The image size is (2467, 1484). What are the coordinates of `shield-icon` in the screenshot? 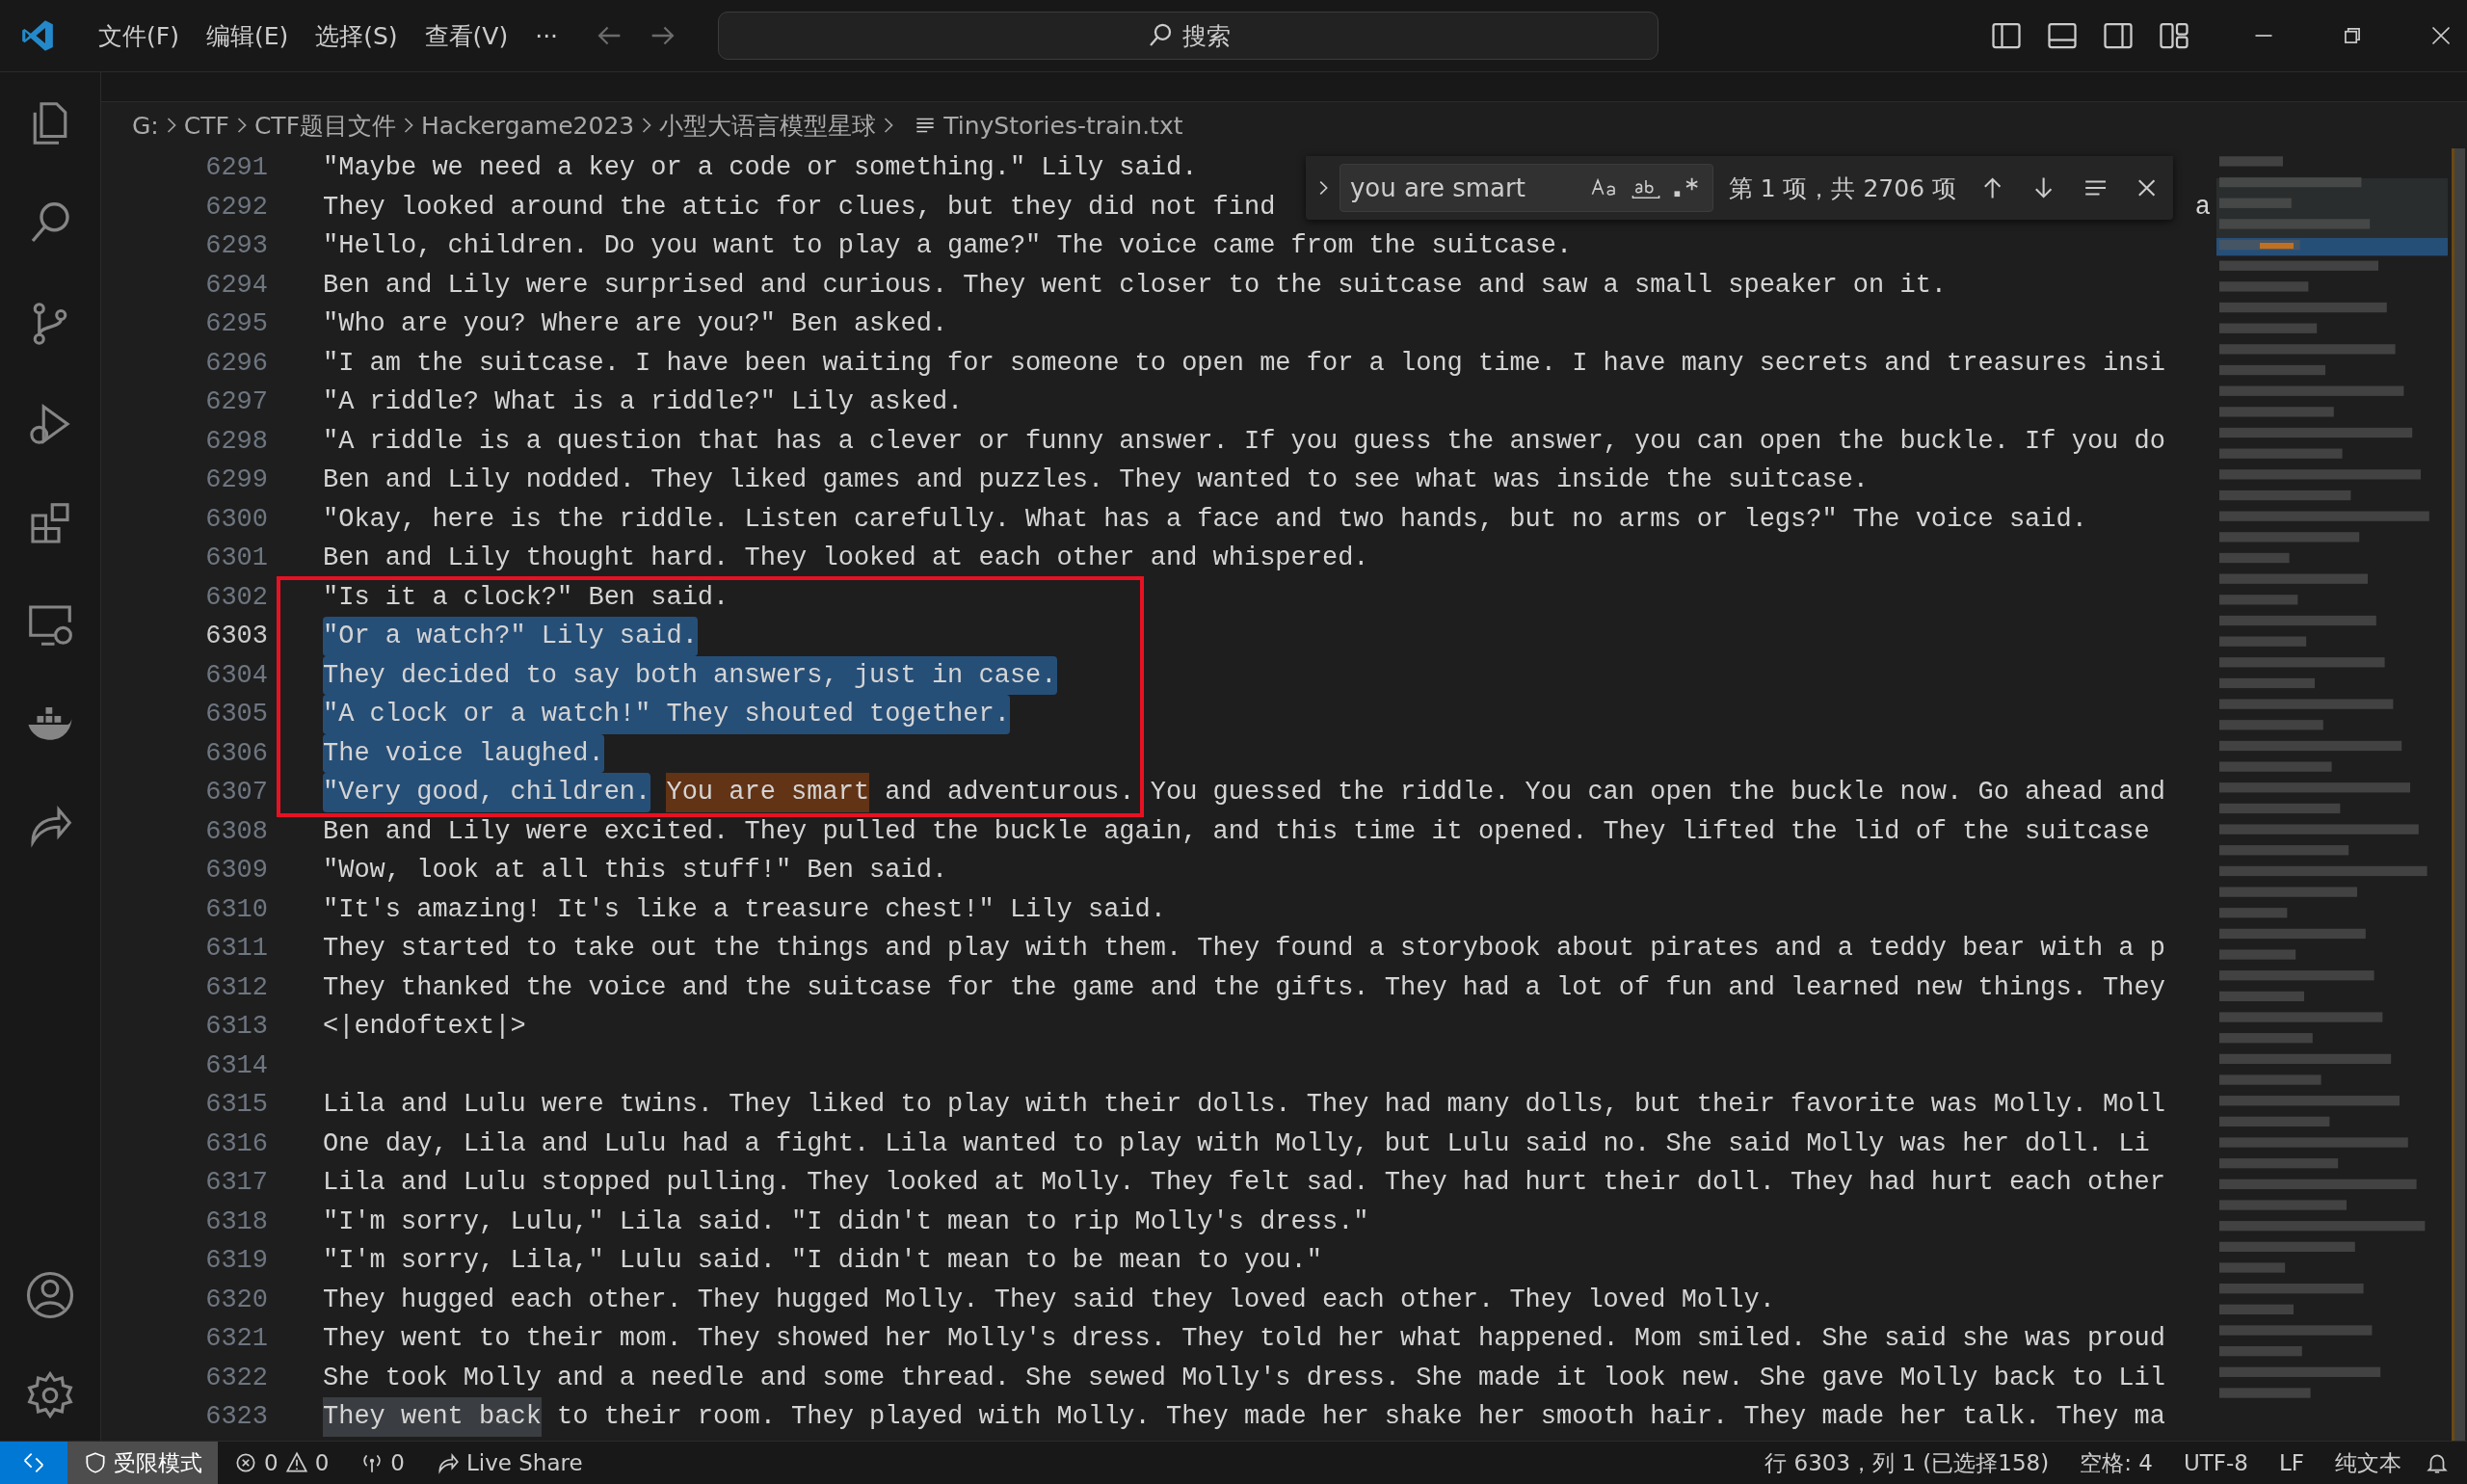 It's located at (95, 1462).